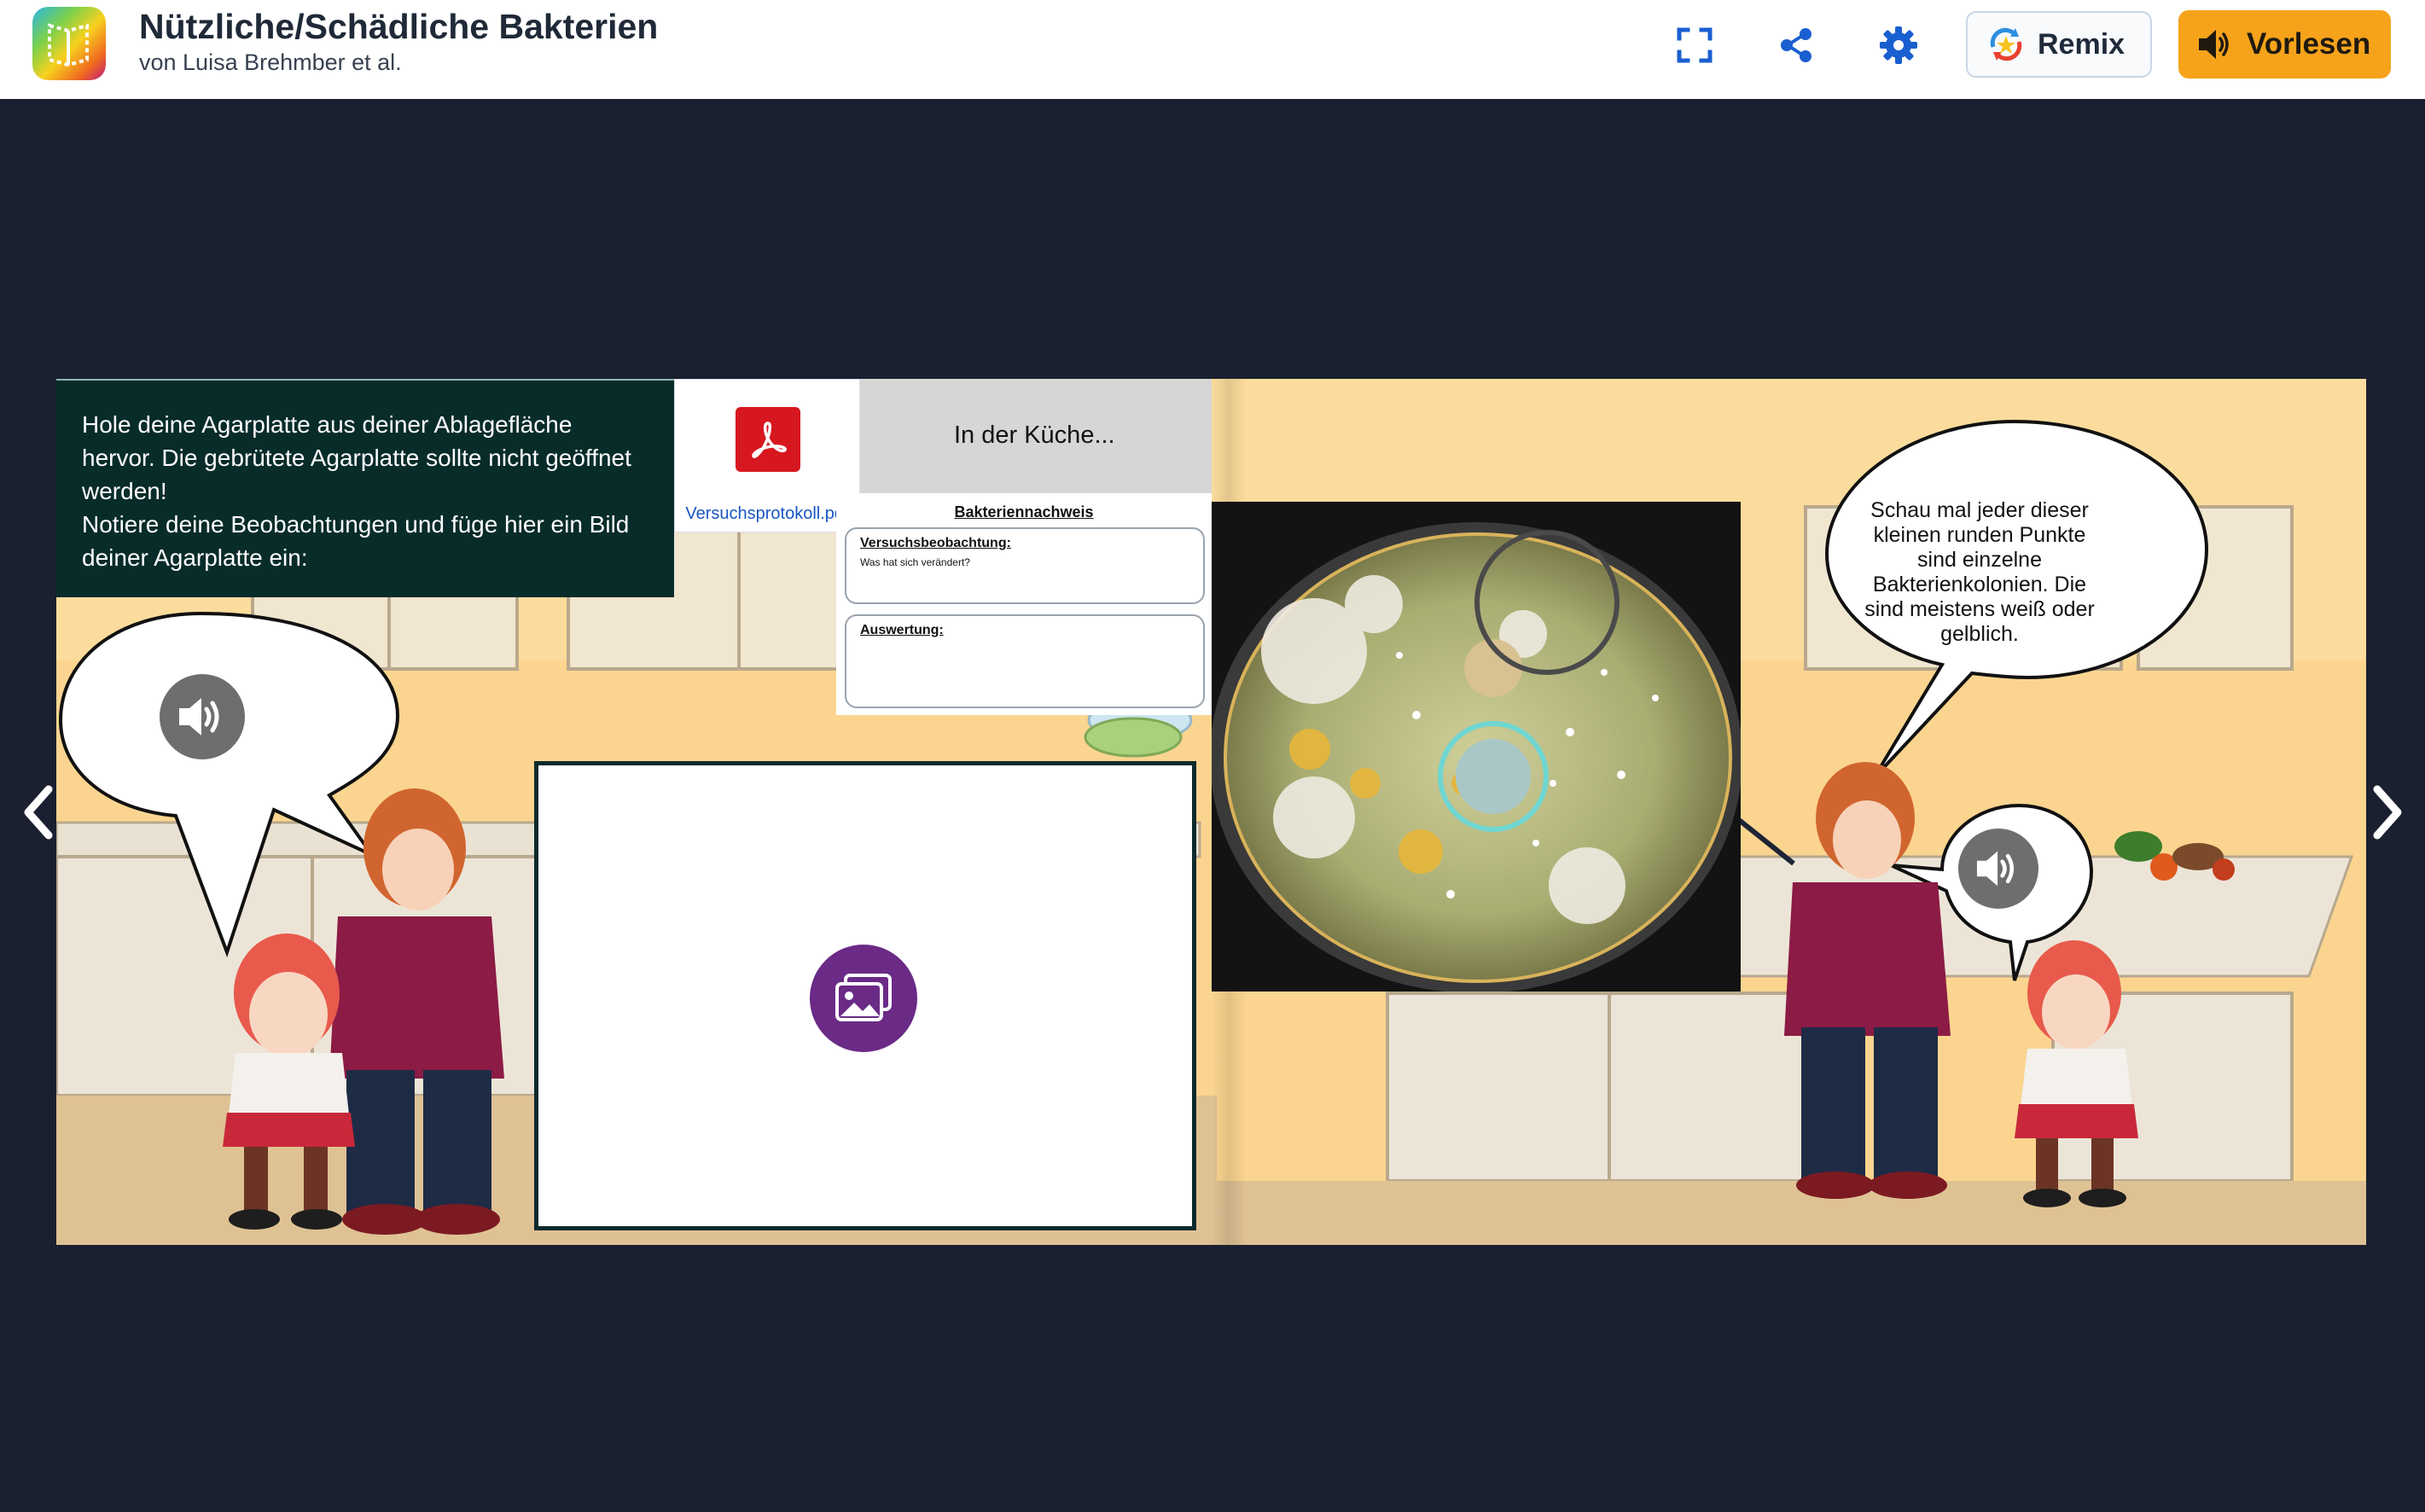 The image size is (2425, 1512). Describe the element at coordinates (2387, 812) in the screenshot. I see `chevron-right-icon` at that location.